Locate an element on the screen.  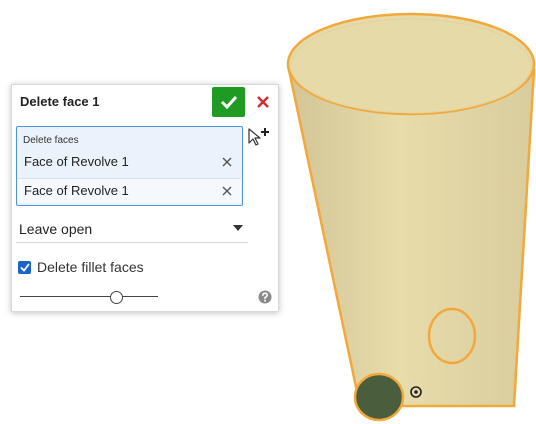
dialog-slider is located at coordinates (90, 297).